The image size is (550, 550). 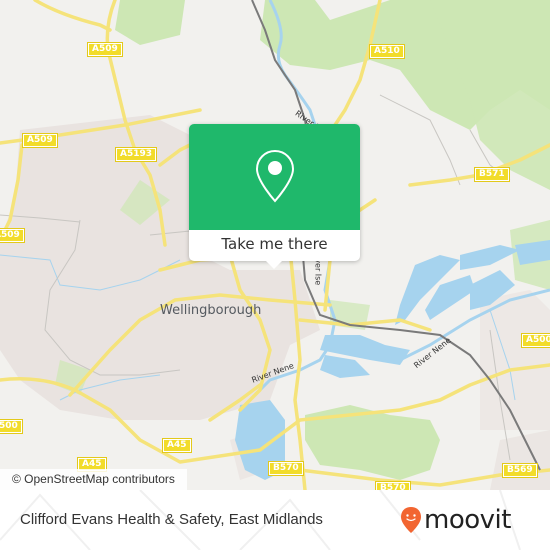 I want to click on take-me-there-button: Take me there, so click(x=274, y=245).